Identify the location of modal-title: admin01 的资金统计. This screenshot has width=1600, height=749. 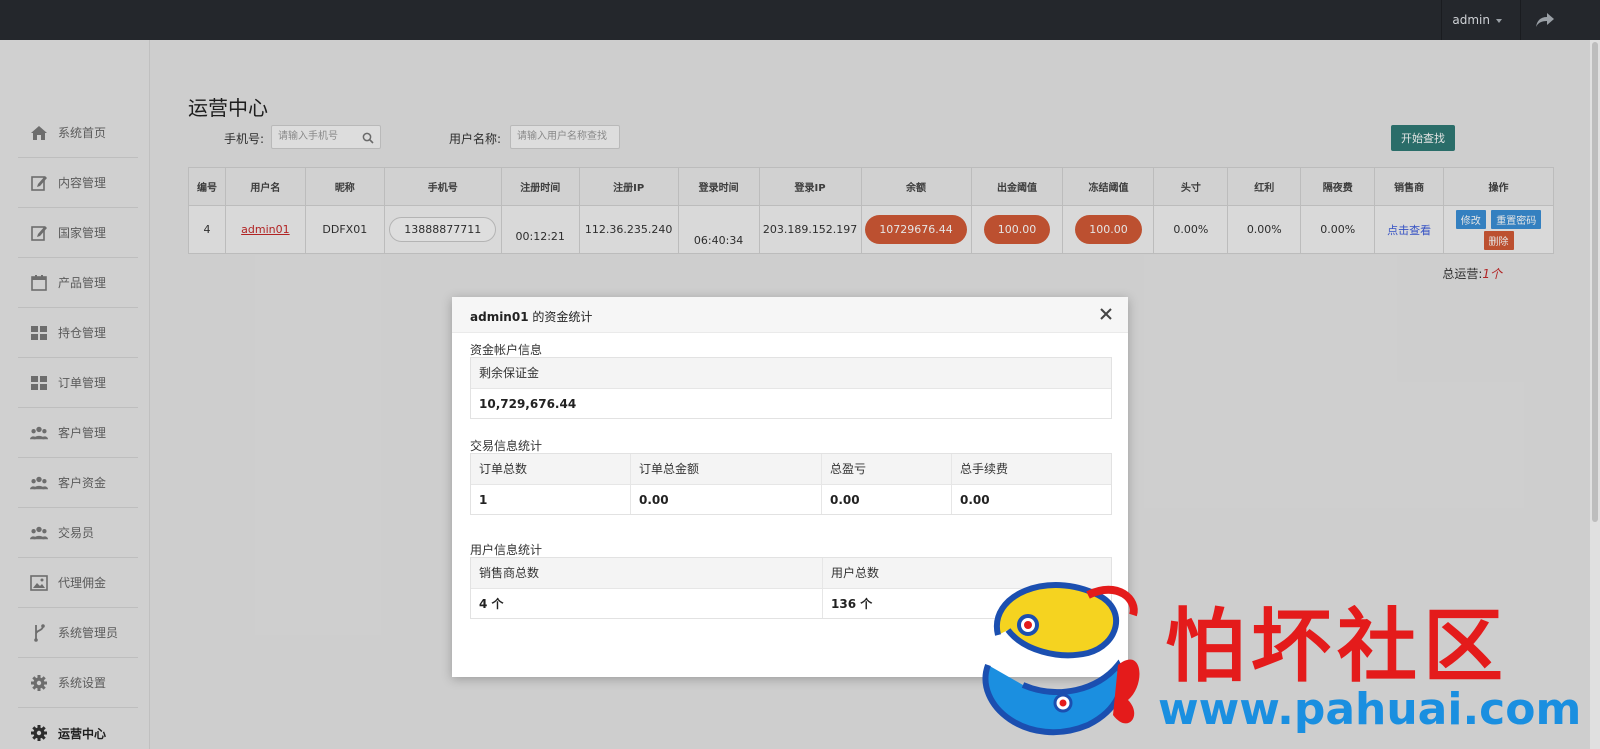
(531, 316).